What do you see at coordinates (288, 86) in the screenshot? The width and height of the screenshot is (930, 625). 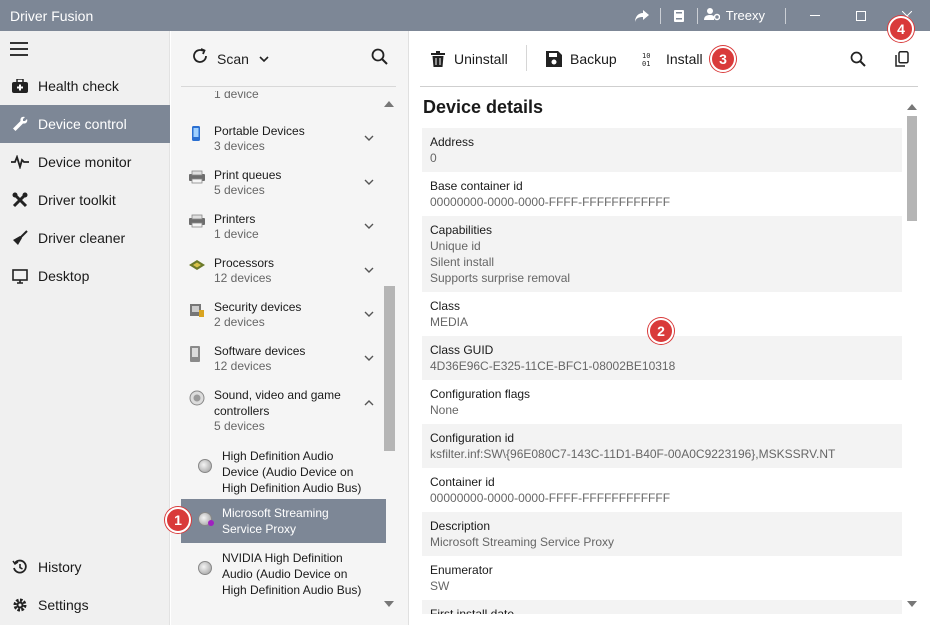 I see `divider` at bounding box center [288, 86].